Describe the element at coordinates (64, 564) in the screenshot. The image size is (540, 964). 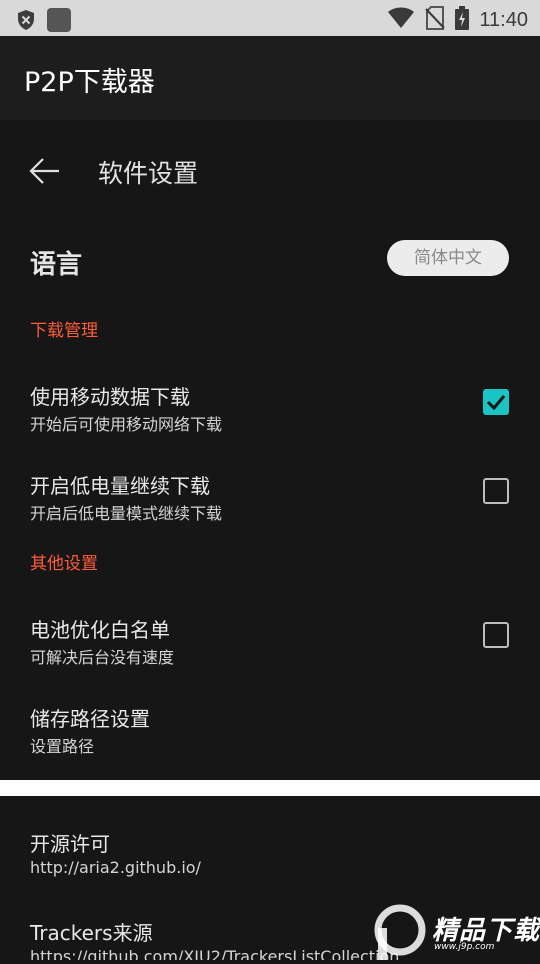
I see `section-header-other: 其他设置` at that location.